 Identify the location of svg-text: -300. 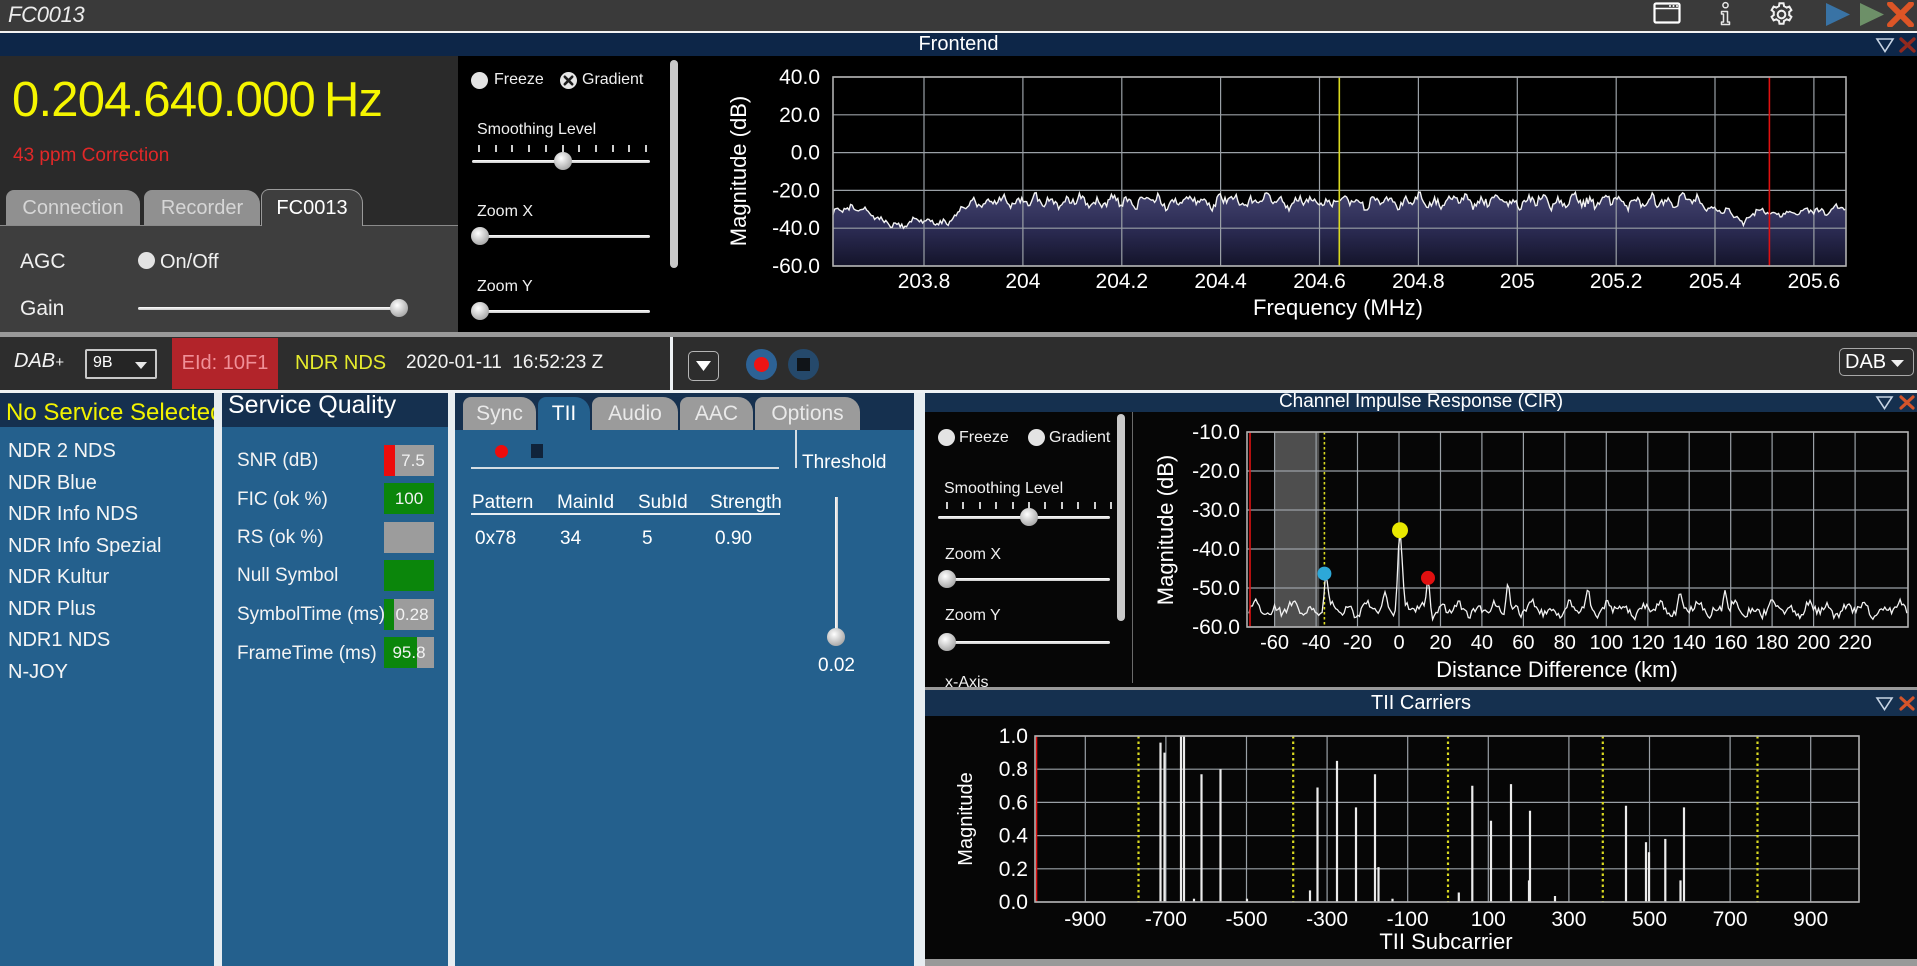
(1327, 919).